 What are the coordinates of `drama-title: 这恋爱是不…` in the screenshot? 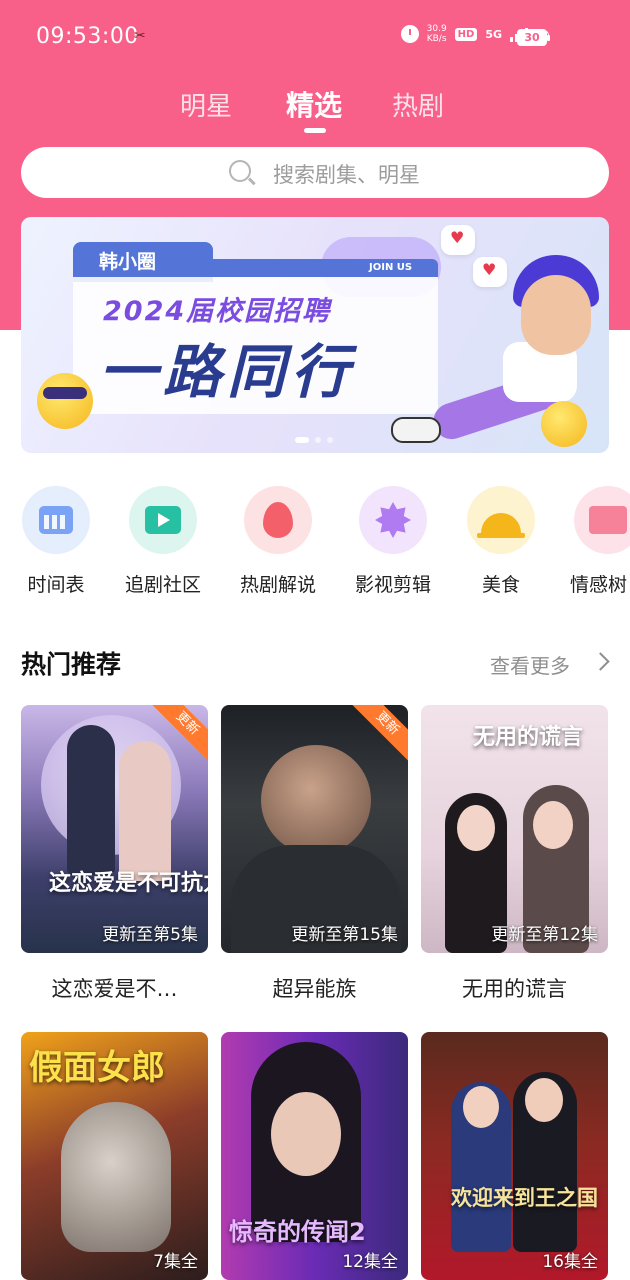 It's located at (114, 989).